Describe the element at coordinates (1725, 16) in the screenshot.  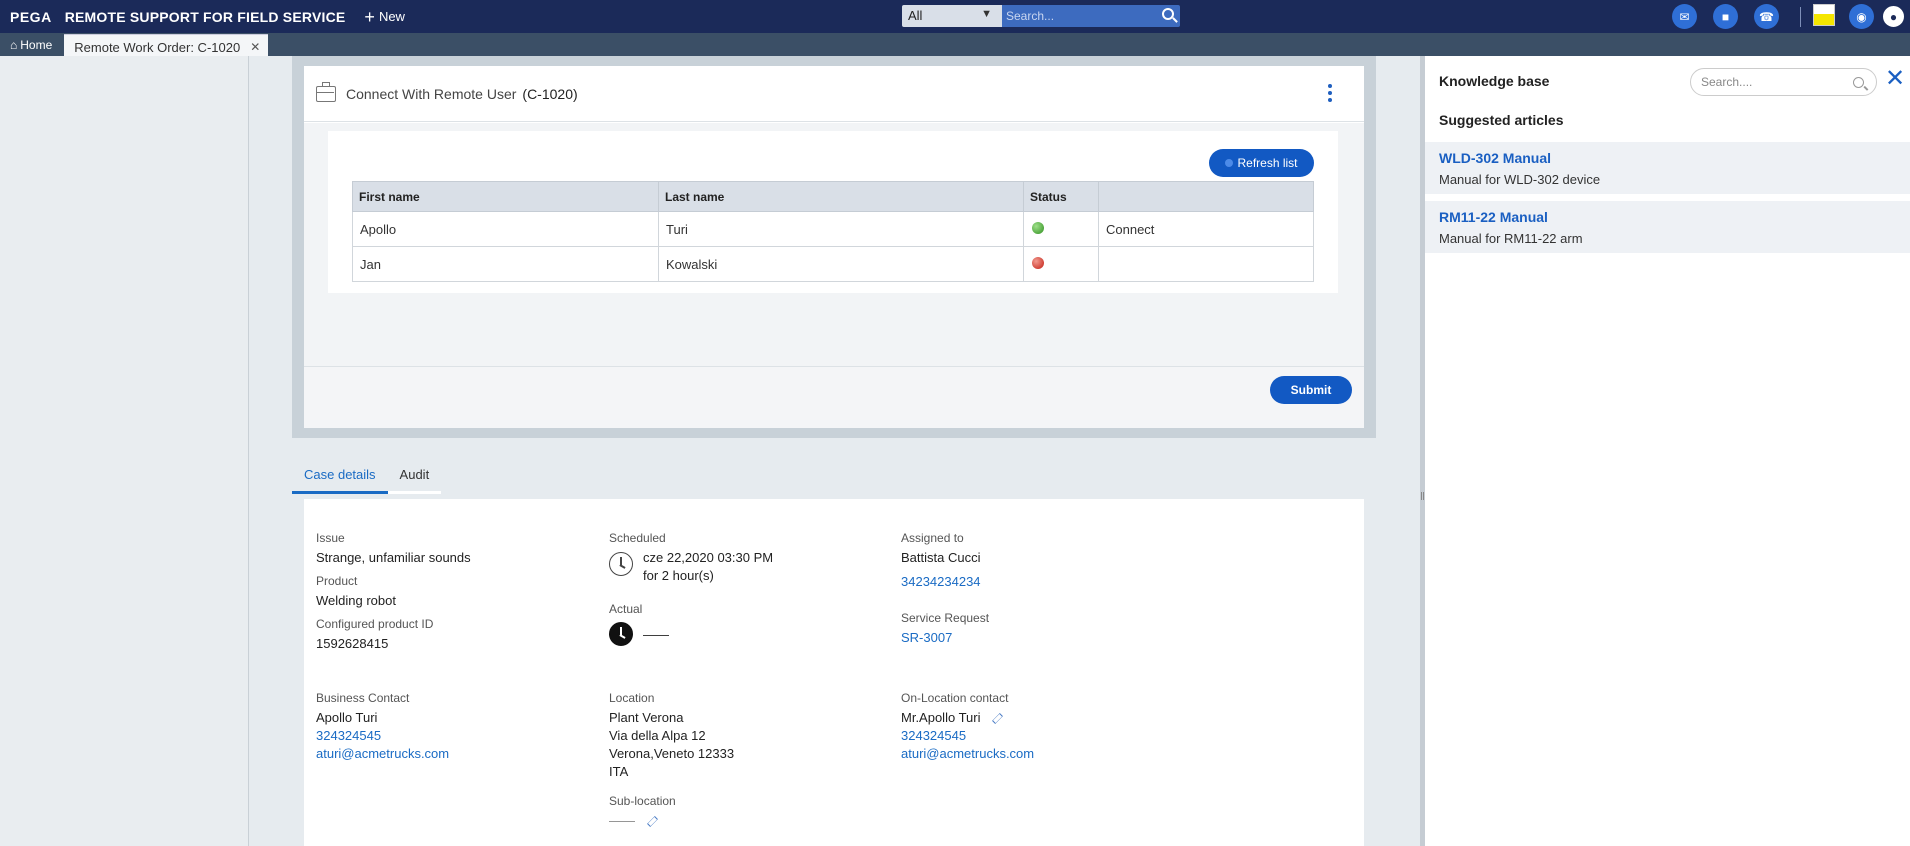
I see `chat-icon: ■` at that location.